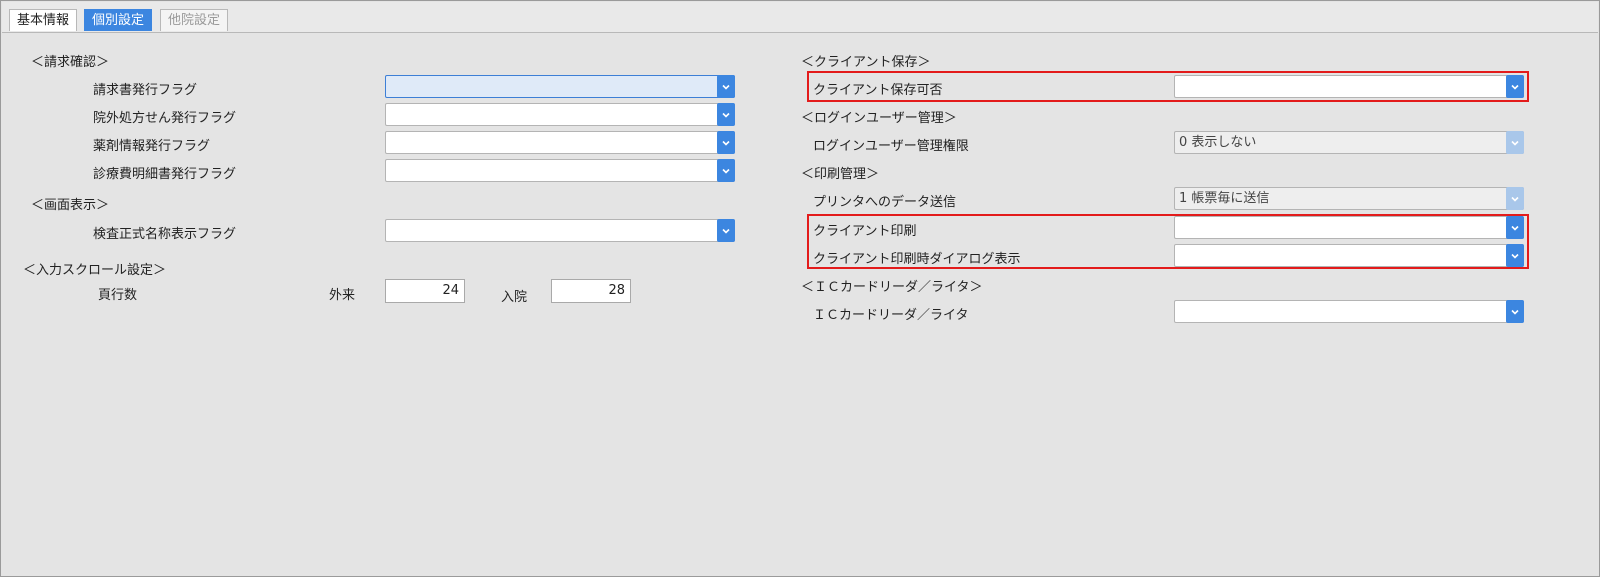  Describe the element at coordinates (43, 20) in the screenshot. I see `tab-basic-info: 基本情報` at that location.